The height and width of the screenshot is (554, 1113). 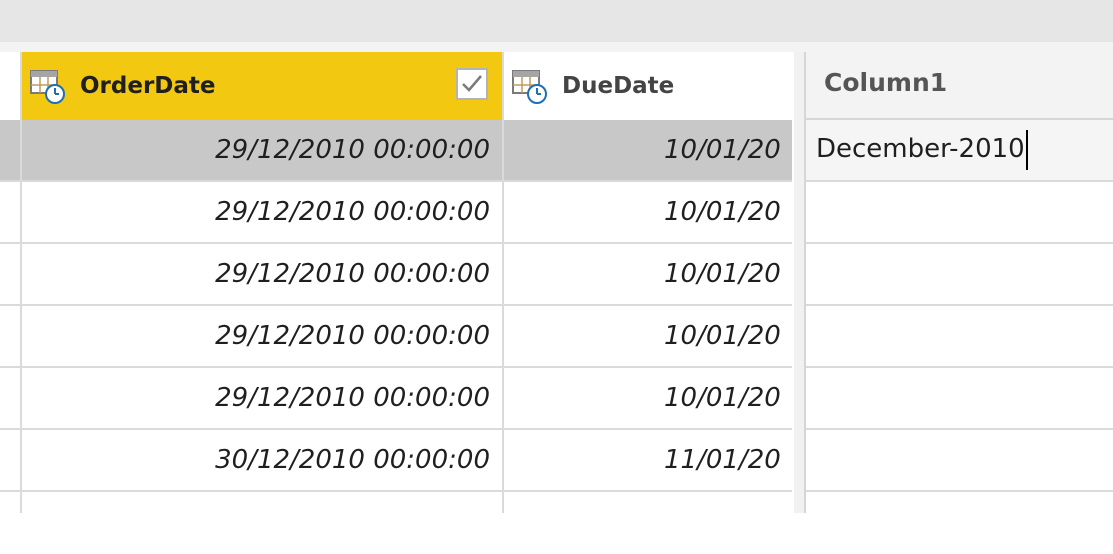 I want to click on cell-orderdate: 30/12/2010 00:00:00, so click(x=257, y=460).